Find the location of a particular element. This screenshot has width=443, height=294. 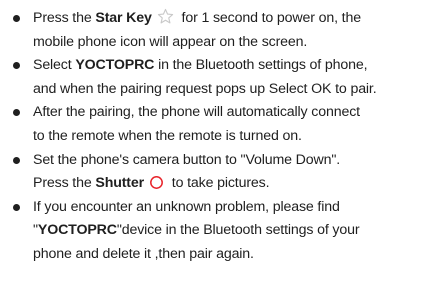

star-key-label: Star Key is located at coordinates (123, 18).